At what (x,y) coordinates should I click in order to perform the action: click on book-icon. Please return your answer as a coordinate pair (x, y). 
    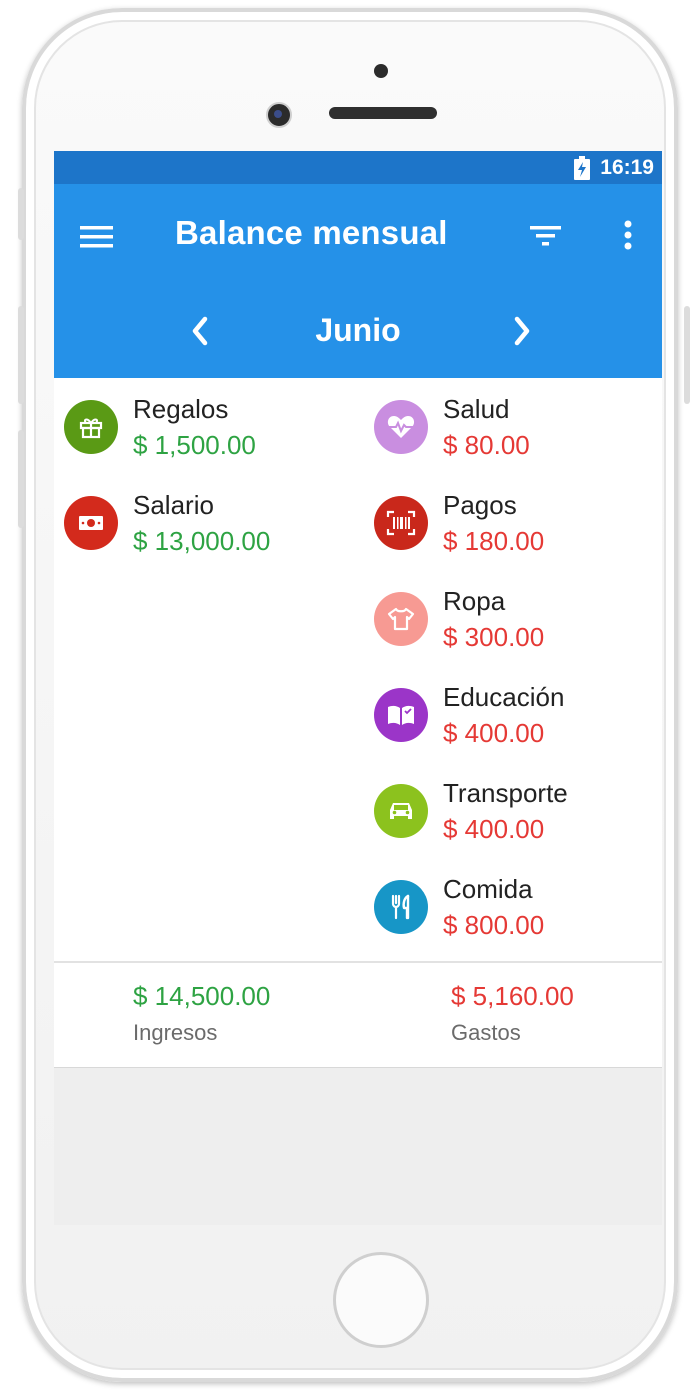
    Looking at the image, I should click on (401, 715).